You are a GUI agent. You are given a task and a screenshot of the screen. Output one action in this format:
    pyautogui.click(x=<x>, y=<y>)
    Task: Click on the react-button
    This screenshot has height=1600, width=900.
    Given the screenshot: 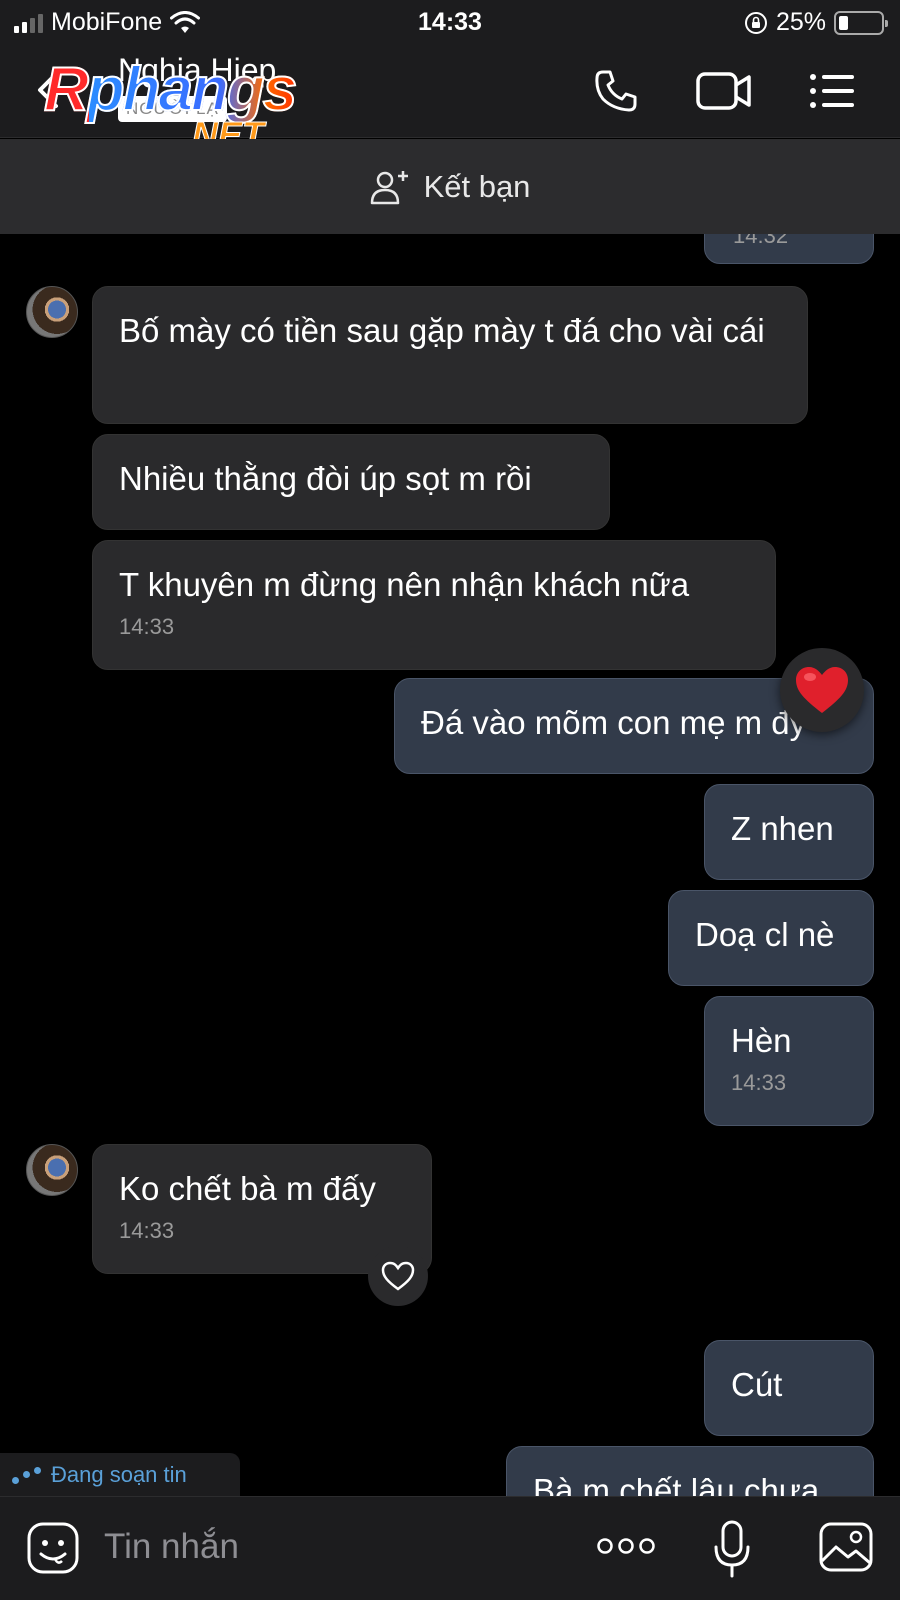 What is the action you would take?
    pyautogui.click(x=398, y=1276)
    